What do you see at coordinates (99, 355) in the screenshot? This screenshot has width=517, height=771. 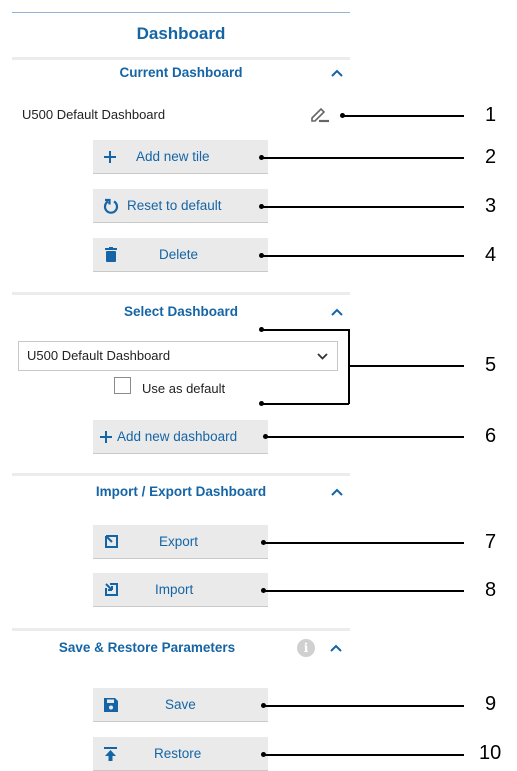 I see `dashboard-select-value: U500 Default Dashboard` at bounding box center [99, 355].